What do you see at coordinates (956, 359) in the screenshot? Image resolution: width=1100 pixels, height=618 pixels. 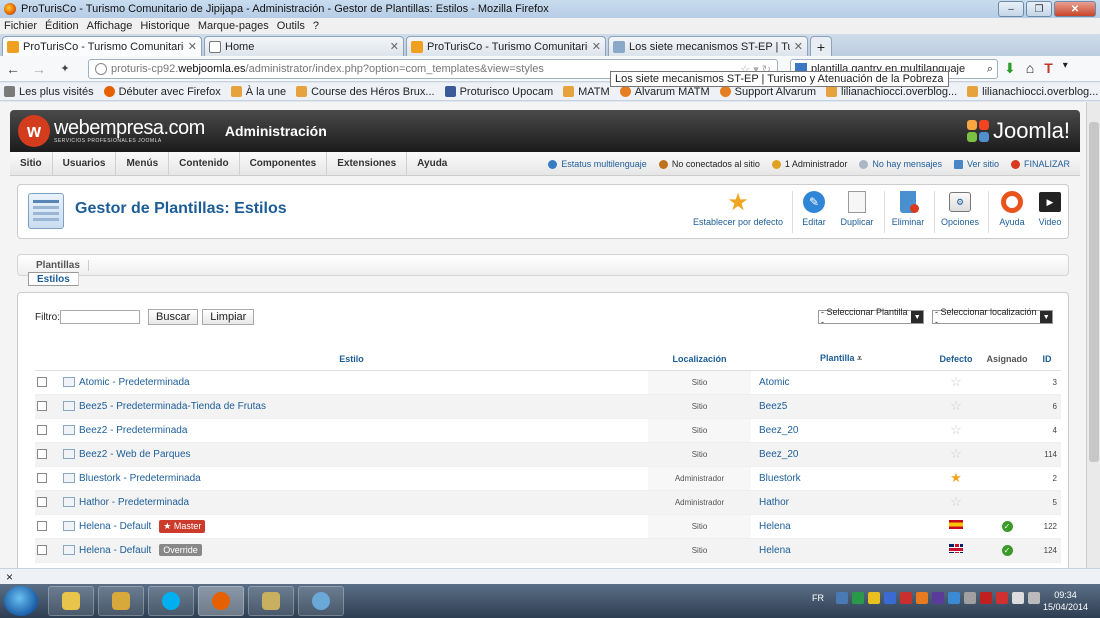 I see `column-default: Defecto` at bounding box center [956, 359].